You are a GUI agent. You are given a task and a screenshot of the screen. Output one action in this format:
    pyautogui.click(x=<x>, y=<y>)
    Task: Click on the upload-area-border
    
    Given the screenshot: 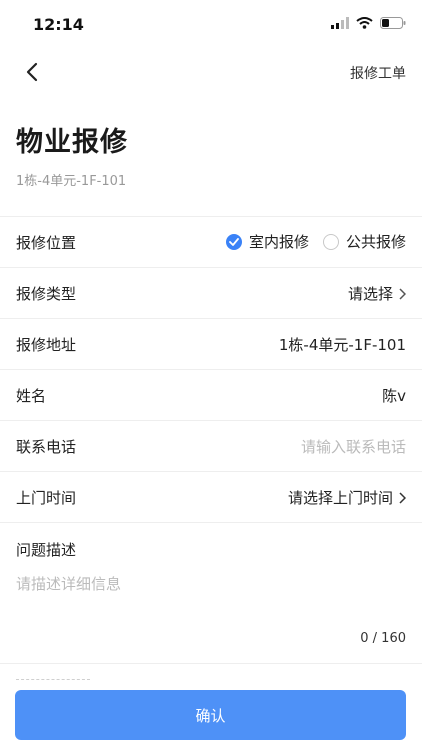 What is the action you would take?
    pyautogui.click(x=53, y=679)
    